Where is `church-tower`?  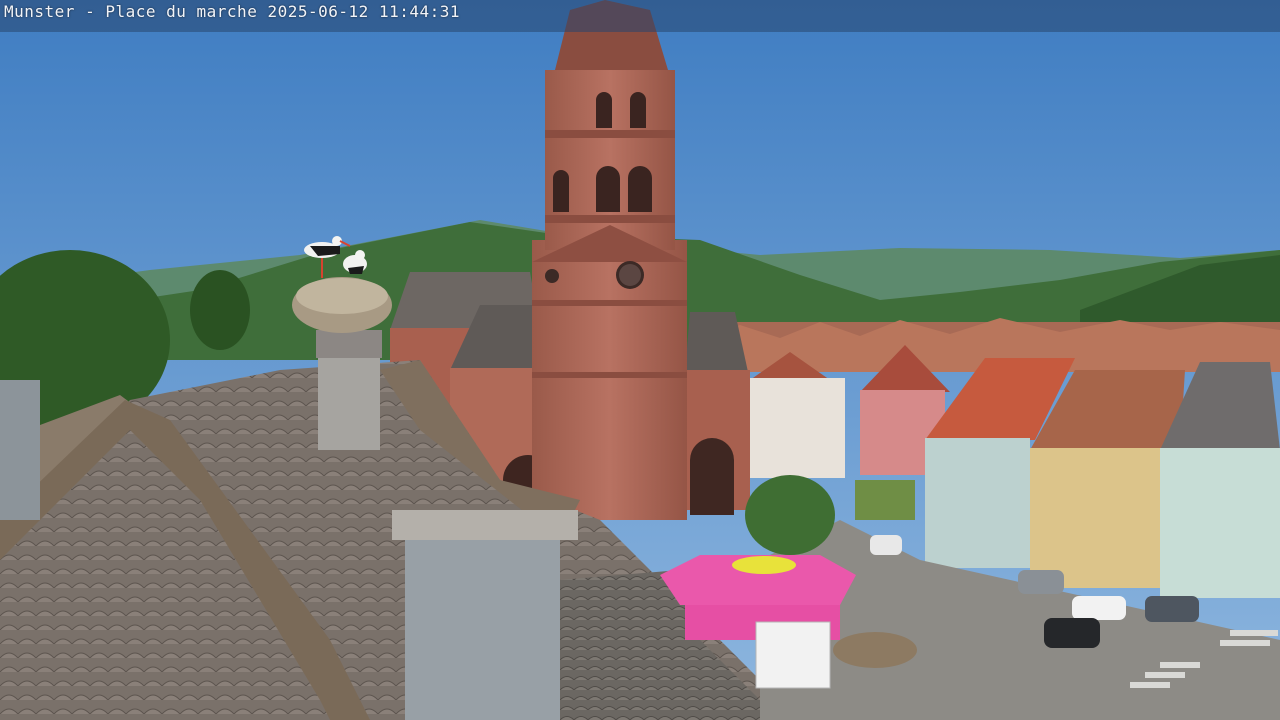 church-tower is located at coordinates (609, 260).